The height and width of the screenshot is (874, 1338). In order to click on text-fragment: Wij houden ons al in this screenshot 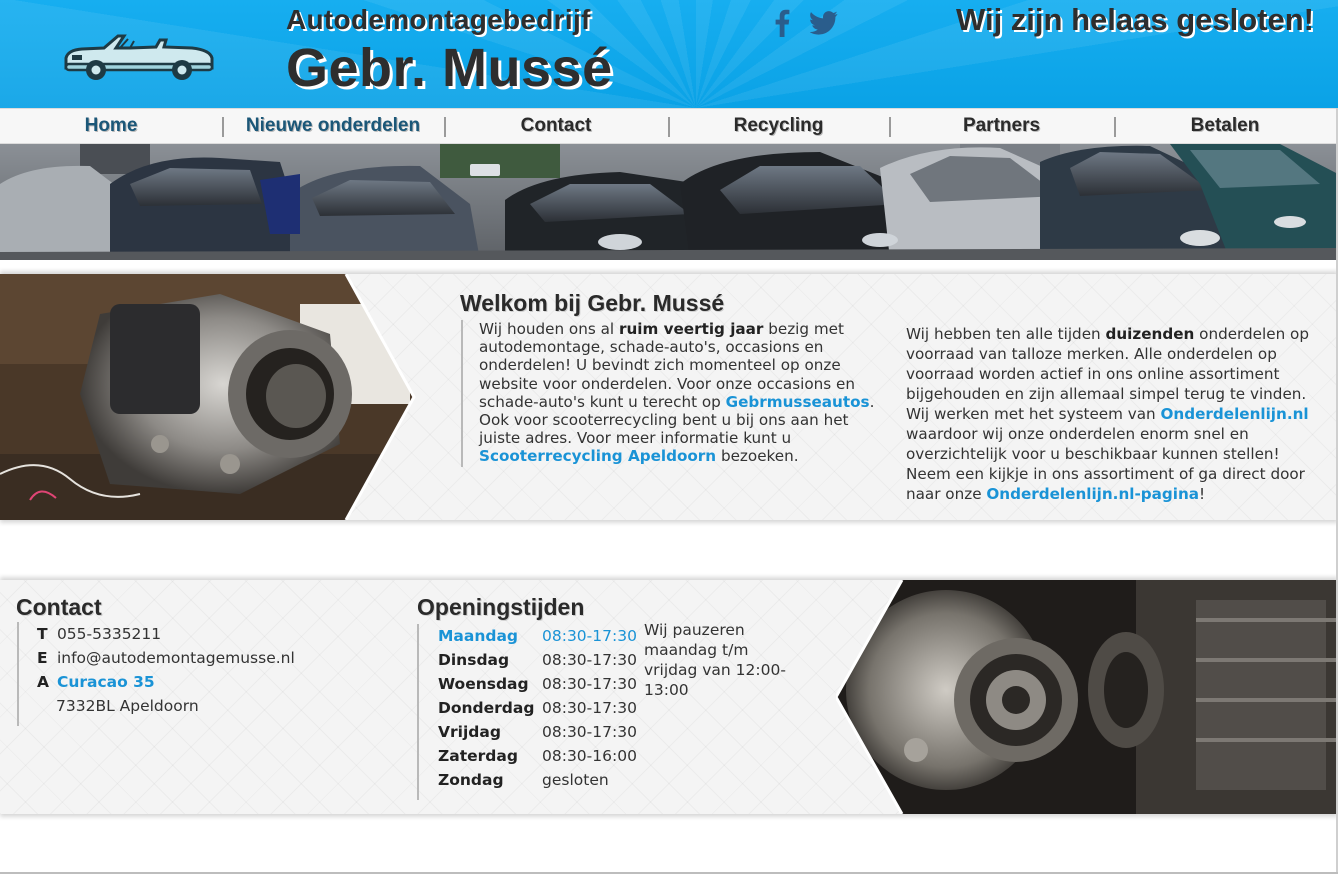, I will do `click(549, 329)`.